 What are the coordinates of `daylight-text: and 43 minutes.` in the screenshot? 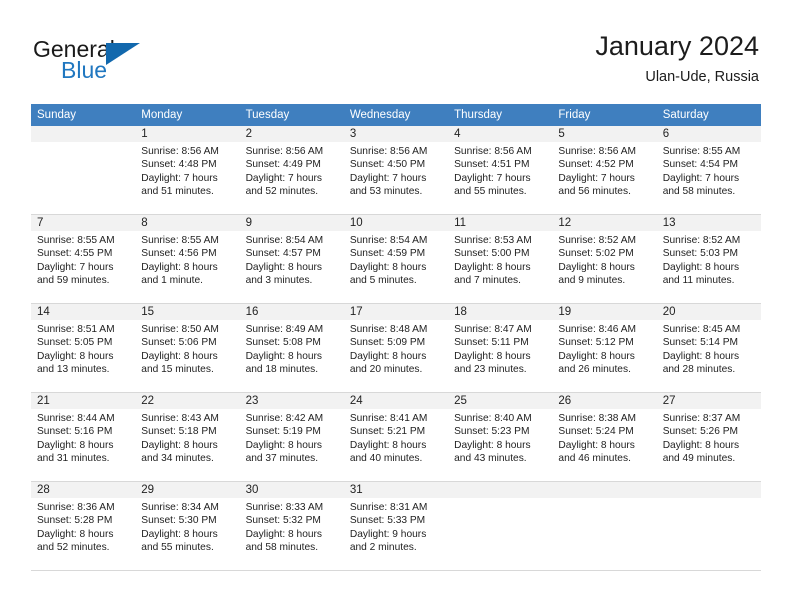 It's located at (490, 459).